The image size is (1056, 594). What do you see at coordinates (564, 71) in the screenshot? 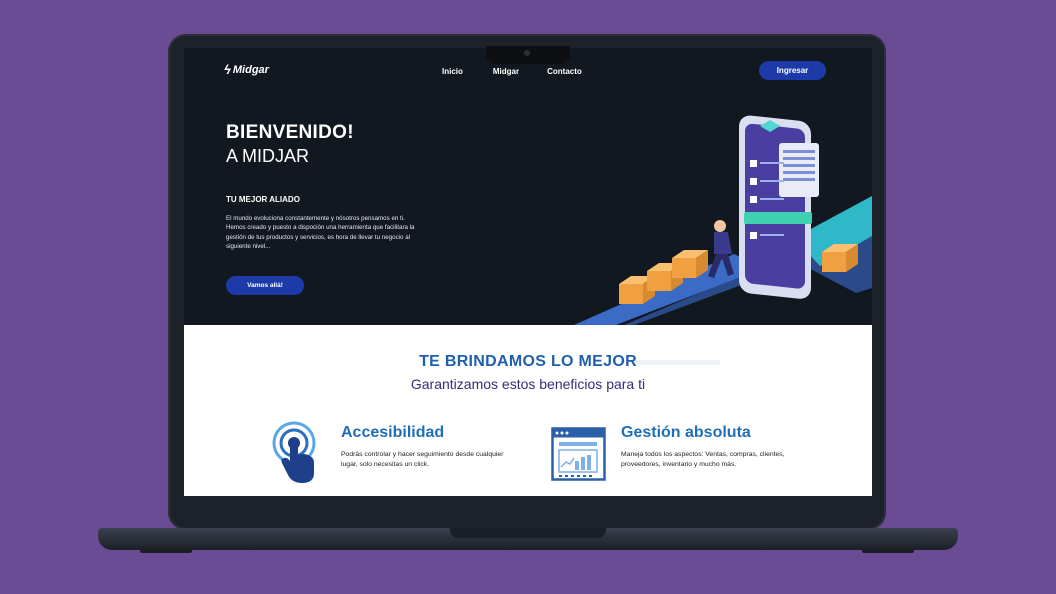
I see `nav-link-contacto: Contacto` at bounding box center [564, 71].